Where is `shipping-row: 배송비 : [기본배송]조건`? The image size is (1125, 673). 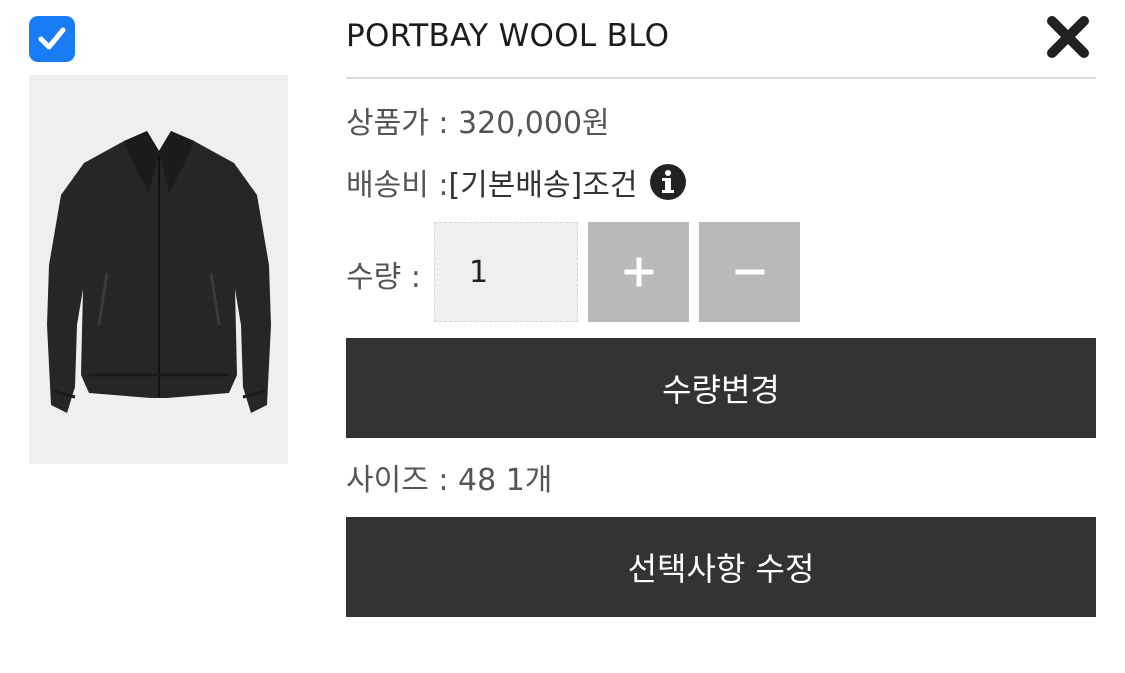 shipping-row: 배송비 : [기본배송]조건 is located at coordinates (516, 182).